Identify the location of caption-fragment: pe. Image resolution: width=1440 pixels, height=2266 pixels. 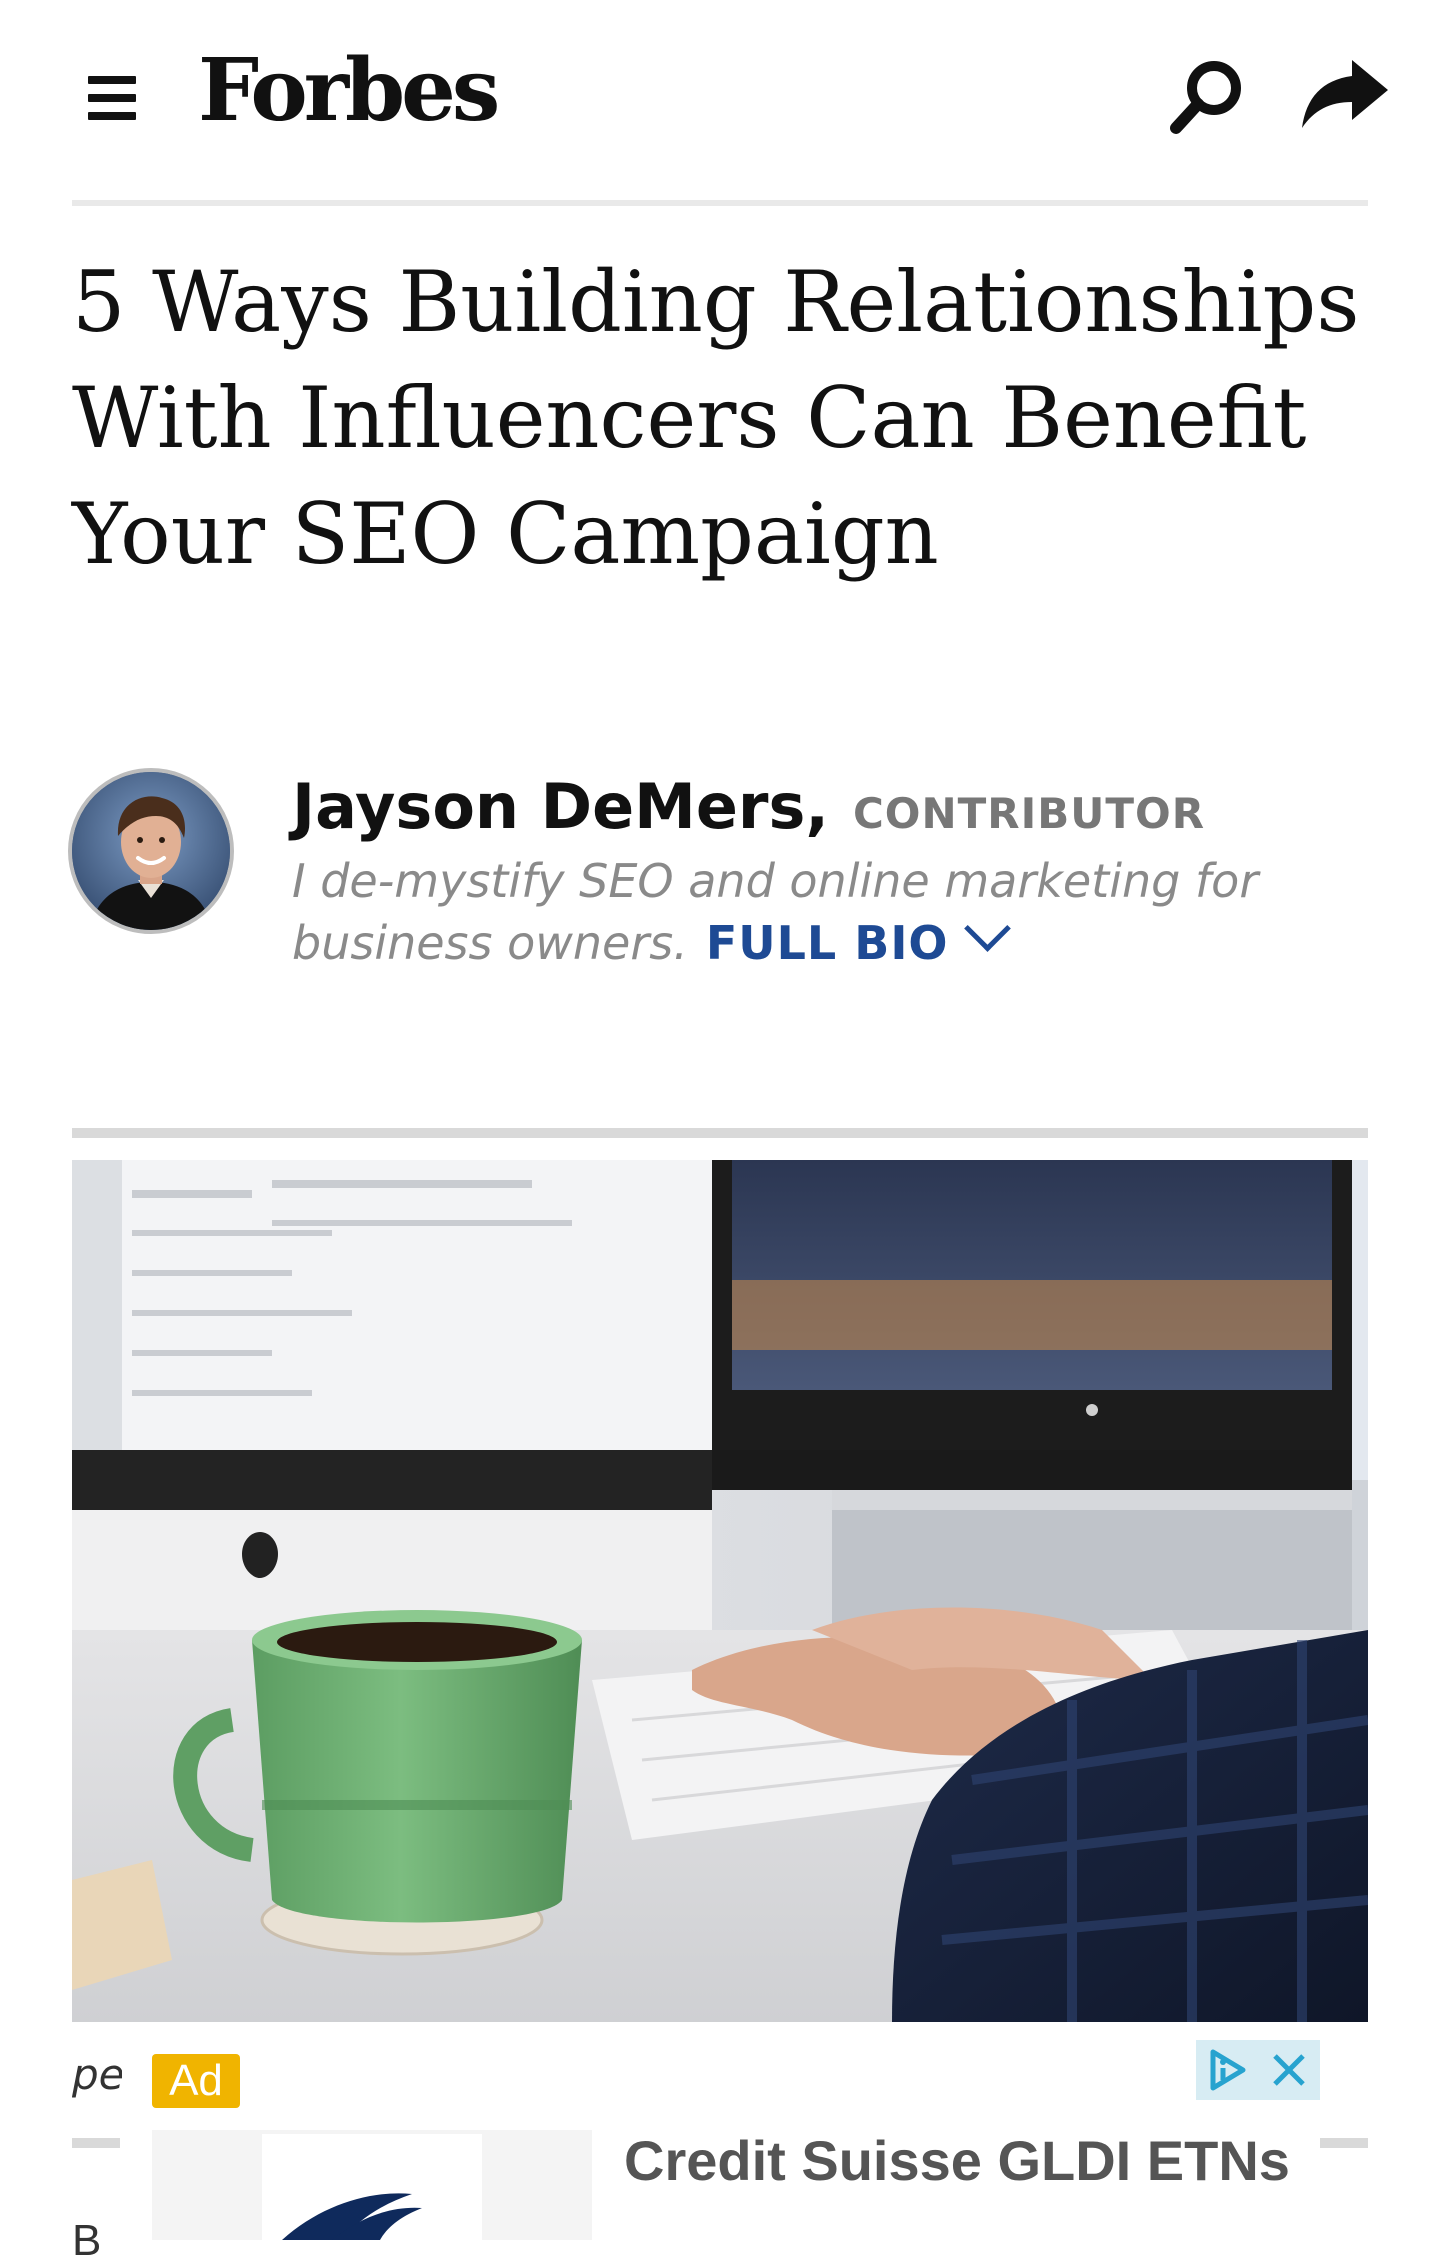
(97, 2074).